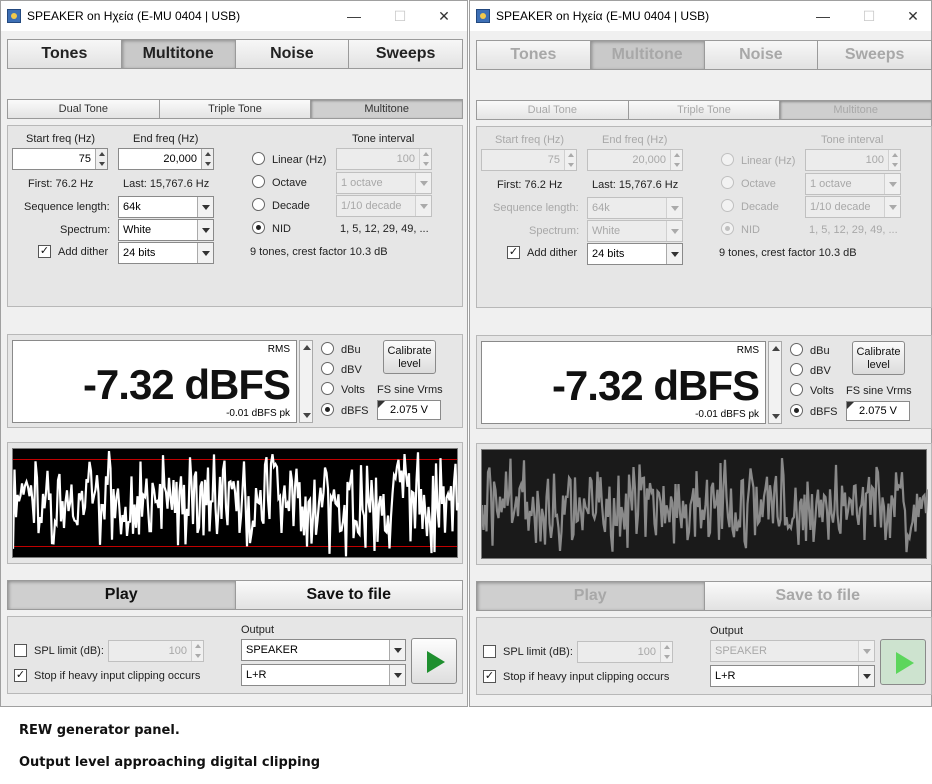 The width and height of the screenshot is (932, 784). Describe the element at coordinates (166, 139) in the screenshot. I see `end-freq-label: End freq (Hz)` at that location.